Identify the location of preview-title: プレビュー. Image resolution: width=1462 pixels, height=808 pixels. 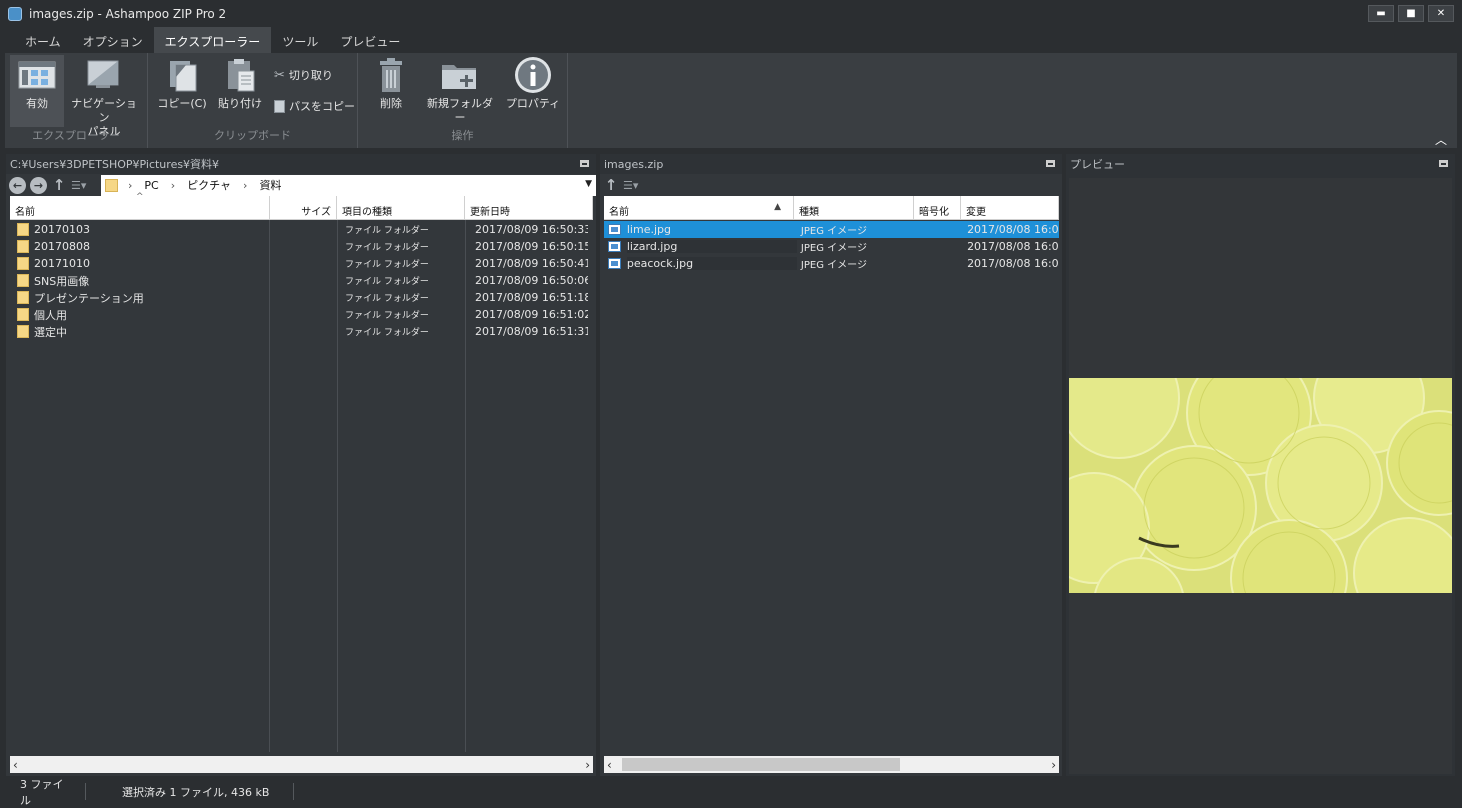
(1097, 164).